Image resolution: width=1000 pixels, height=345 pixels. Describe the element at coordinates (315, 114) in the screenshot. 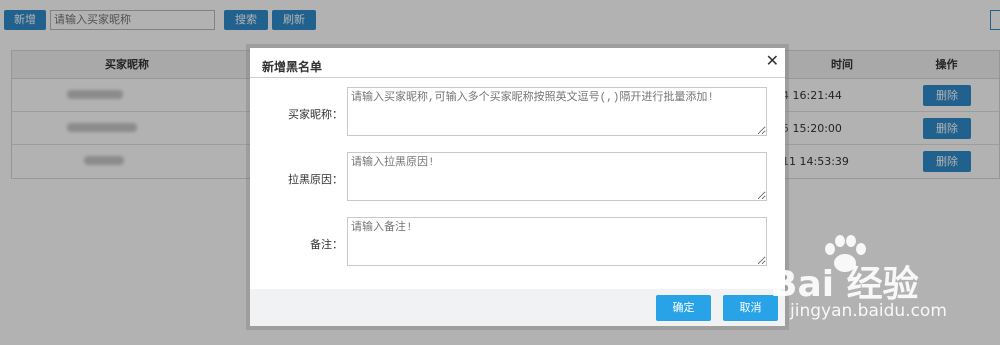

I see `buyer-nickname-label: 买家昵称：` at that location.